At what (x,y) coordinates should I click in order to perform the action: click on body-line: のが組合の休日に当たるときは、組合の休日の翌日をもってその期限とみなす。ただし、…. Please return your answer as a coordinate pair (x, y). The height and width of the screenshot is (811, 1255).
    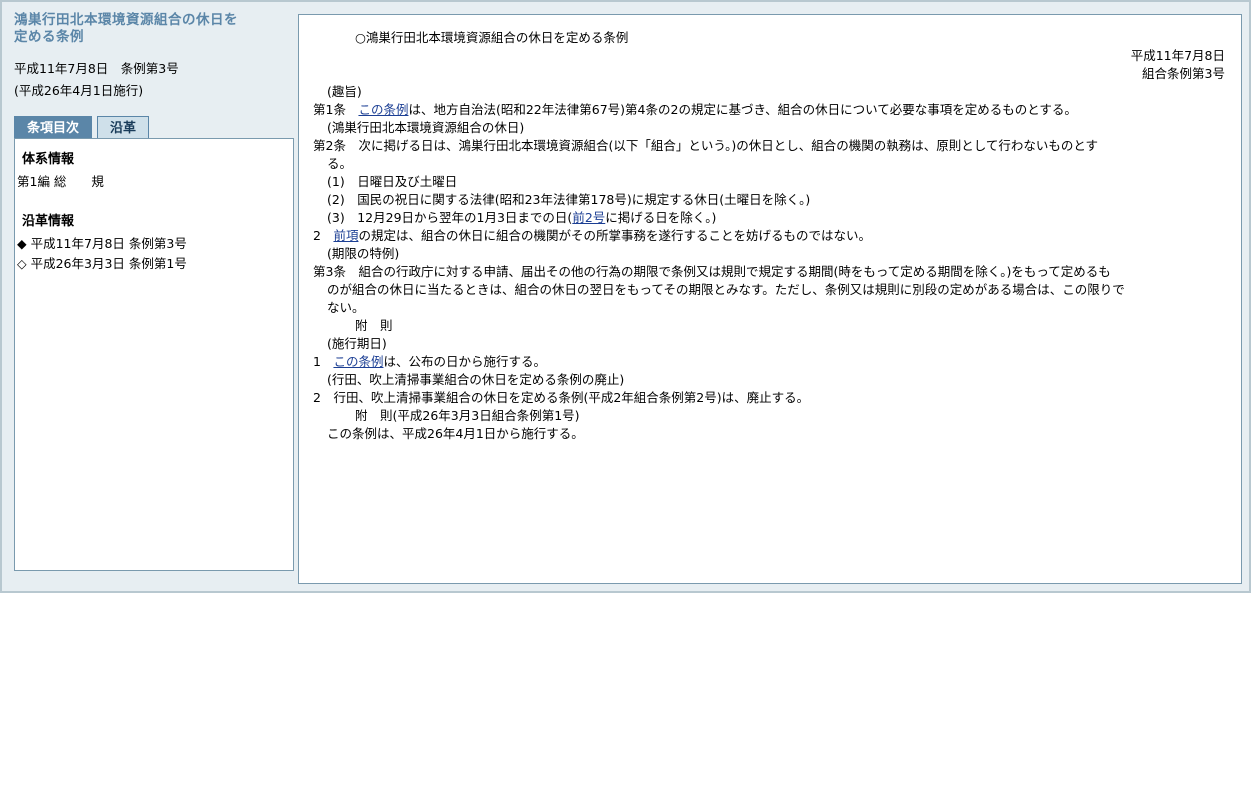
    Looking at the image, I should click on (784, 290).